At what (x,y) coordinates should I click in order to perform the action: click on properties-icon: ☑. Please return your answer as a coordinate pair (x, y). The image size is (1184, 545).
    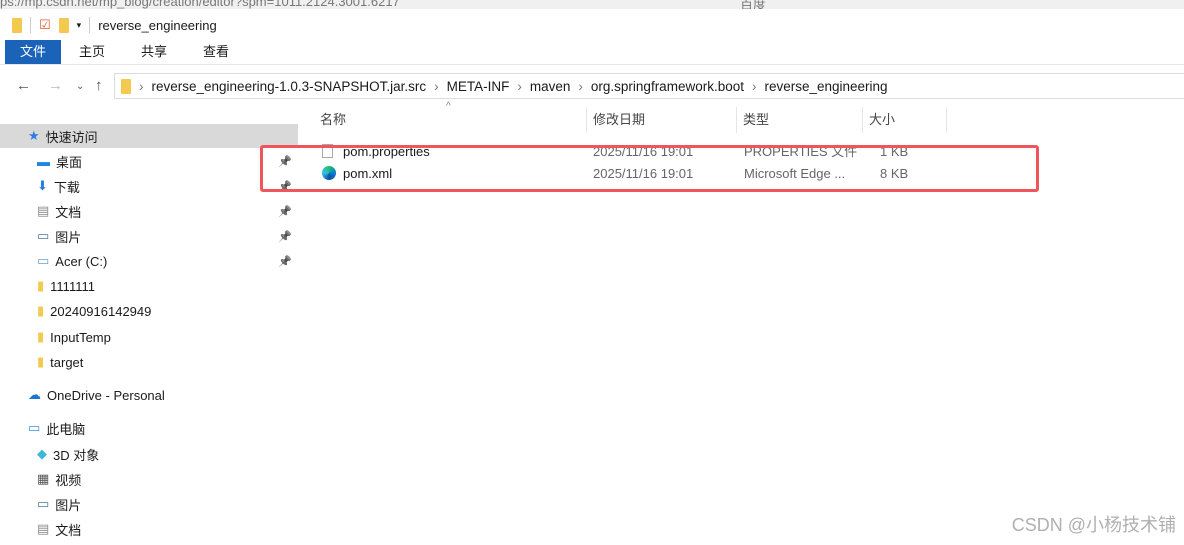
    Looking at the image, I should click on (45, 25).